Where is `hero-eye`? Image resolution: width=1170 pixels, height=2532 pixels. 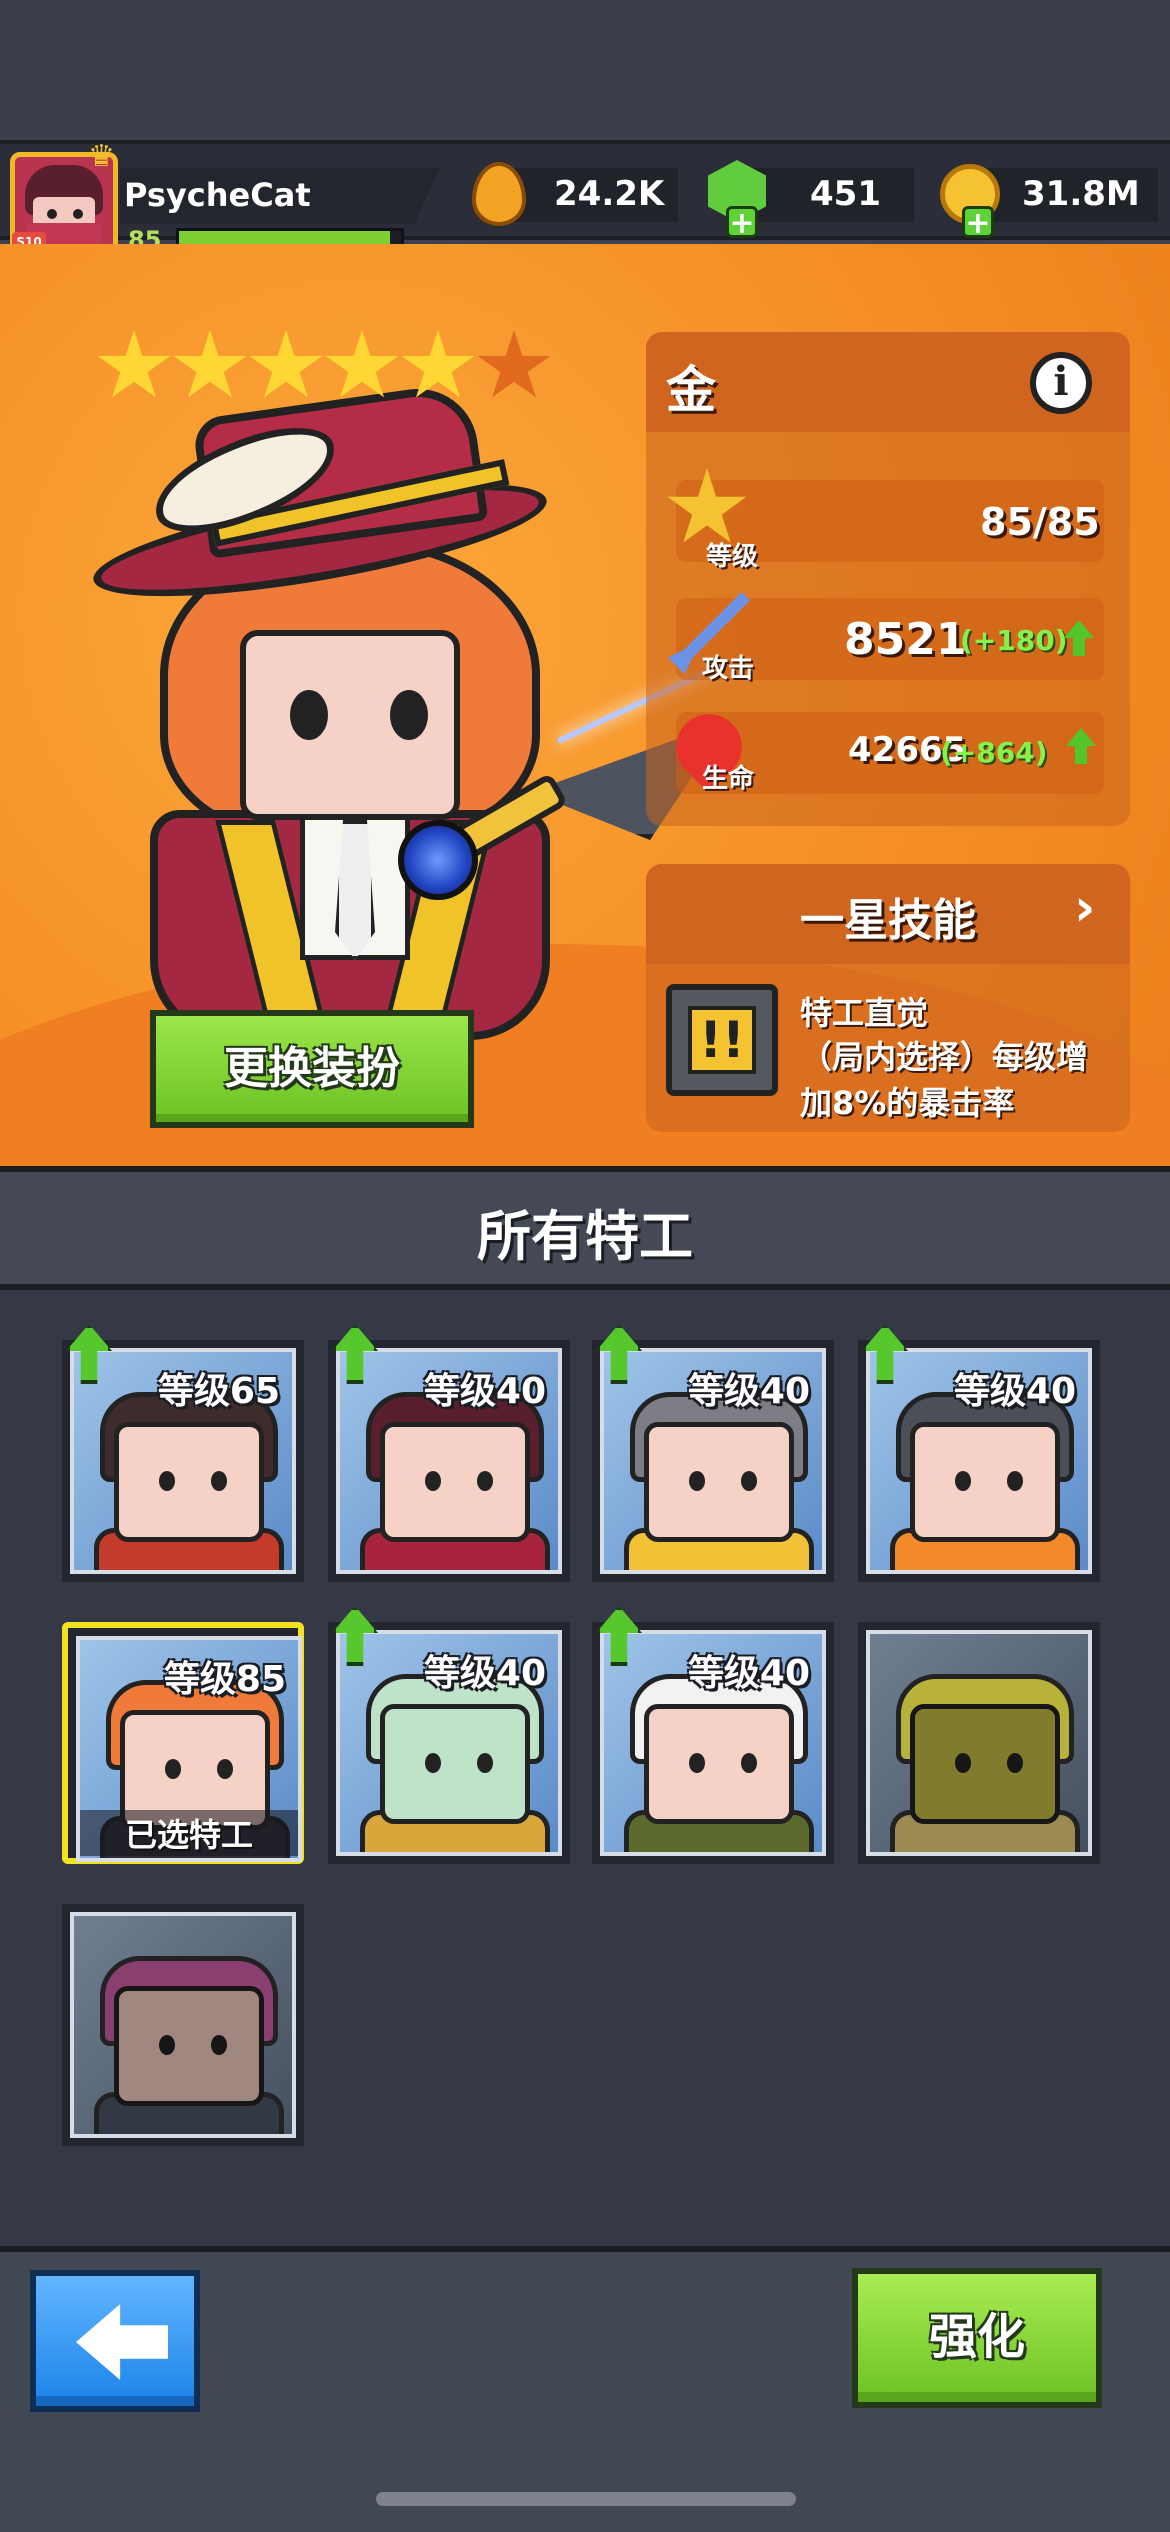
hero-eye is located at coordinates (309, 715).